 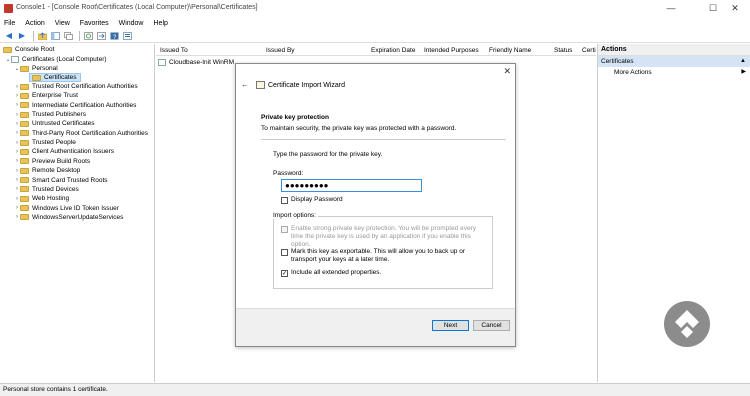 What do you see at coordinates (563, 50) in the screenshot?
I see `column-status: Status` at bounding box center [563, 50].